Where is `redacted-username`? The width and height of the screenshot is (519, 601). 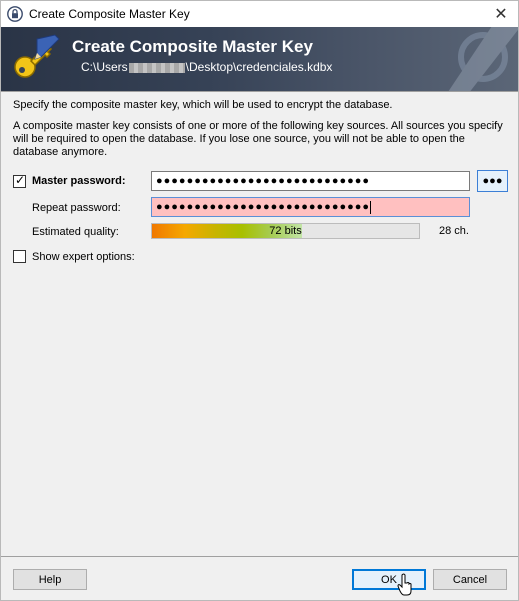
redacted-username is located at coordinates (156, 67).